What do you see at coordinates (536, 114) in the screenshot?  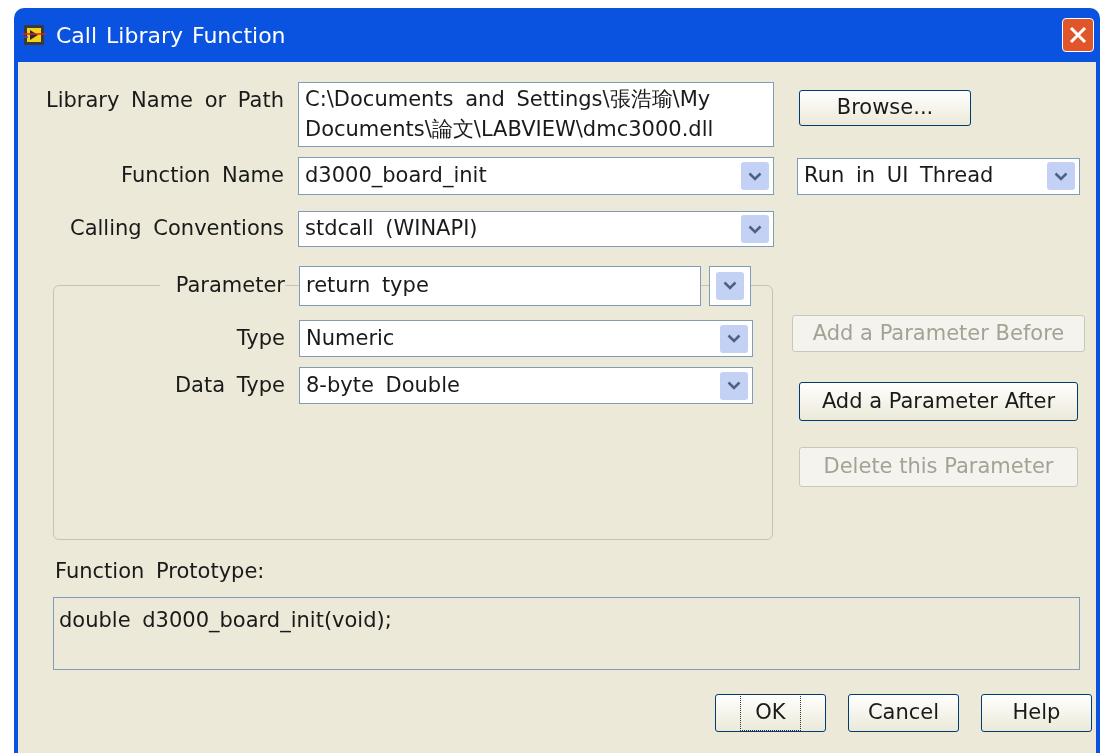 I see `path-field: C:\Documents and Settings\張浩瑜\My Documents\論文\LABVIEW\dmc3000.dll` at bounding box center [536, 114].